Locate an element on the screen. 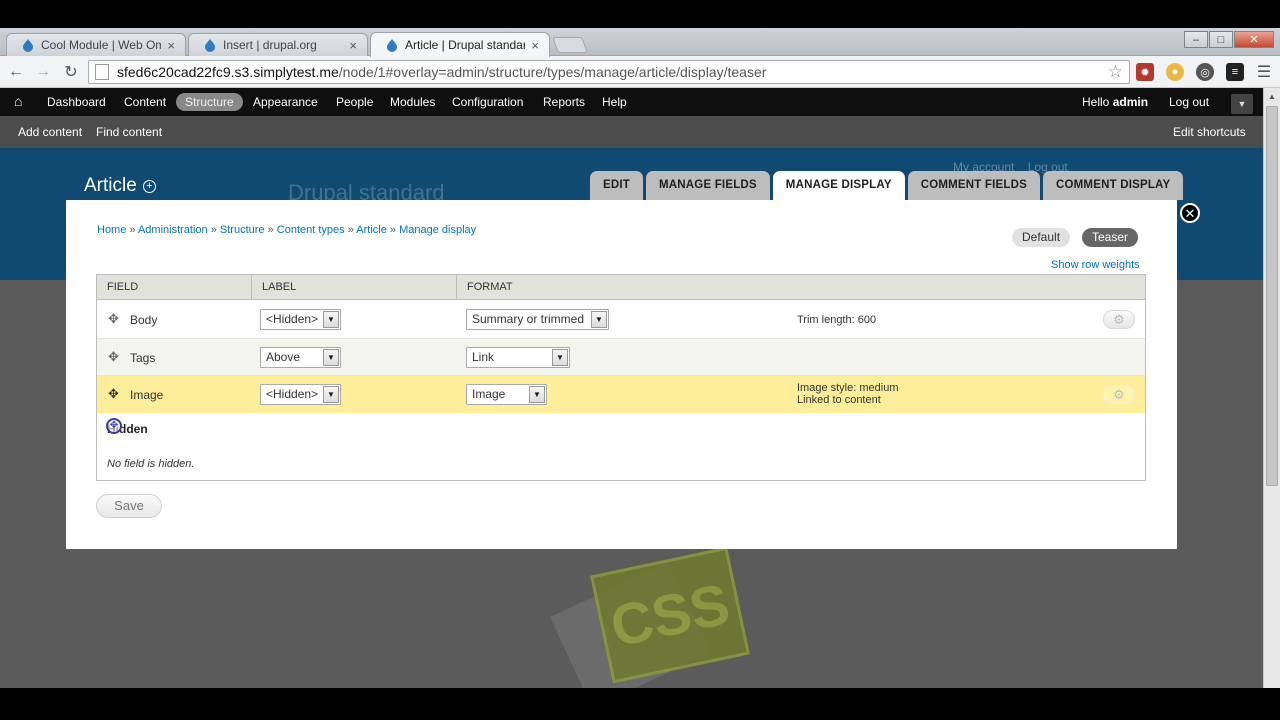 The height and width of the screenshot is (720, 1280). tab-title: Article | Drupal standard is located at coordinates (465, 45).